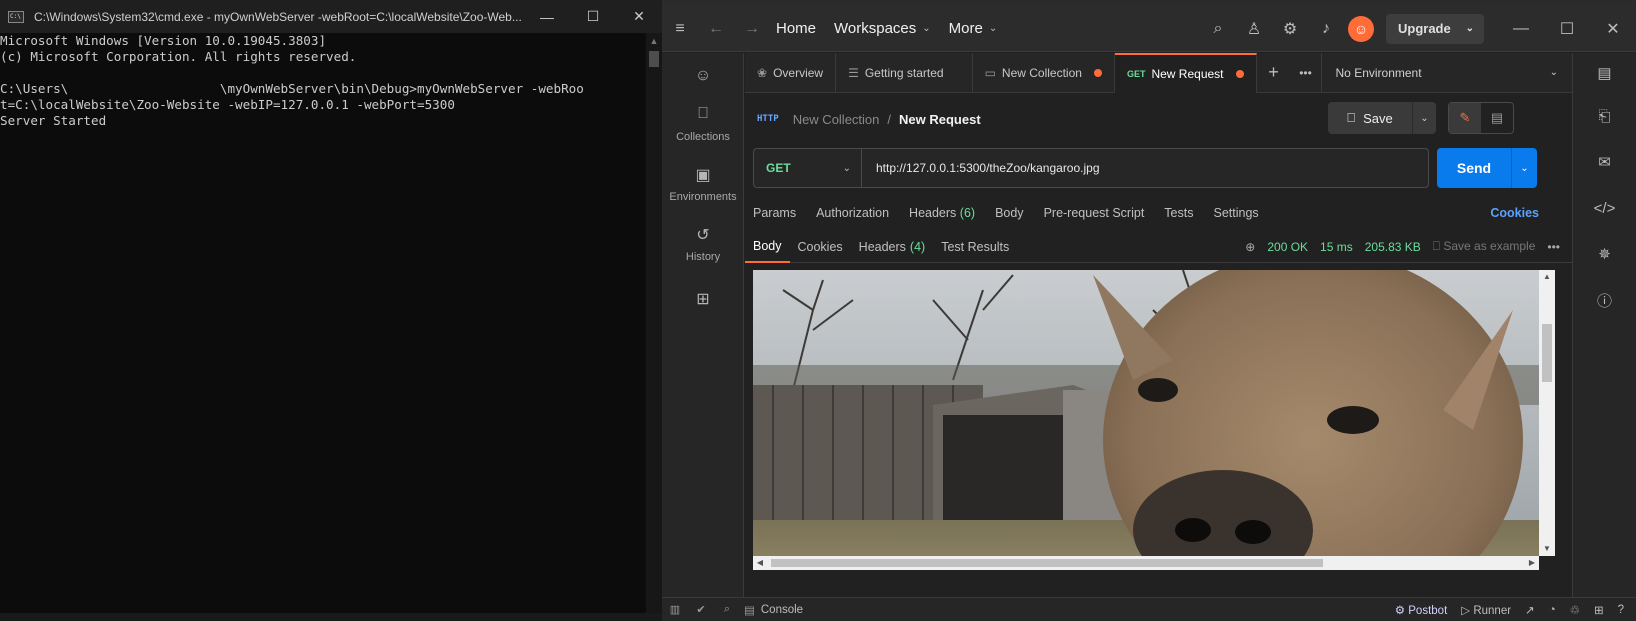 The width and height of the screenshot is (1636, 621). Describe the element at coordinates (703, 197) in the screenshot. I see `sidebar-item-label: Environments` at that location.